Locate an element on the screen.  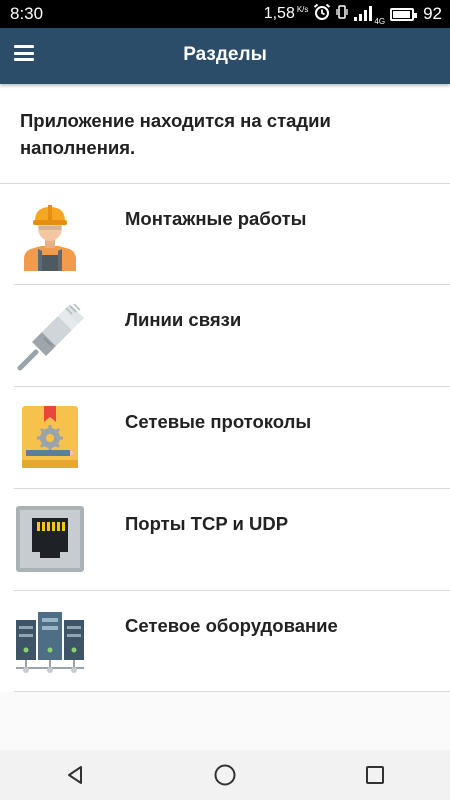
empty-area is located at coordinates (225, 721).